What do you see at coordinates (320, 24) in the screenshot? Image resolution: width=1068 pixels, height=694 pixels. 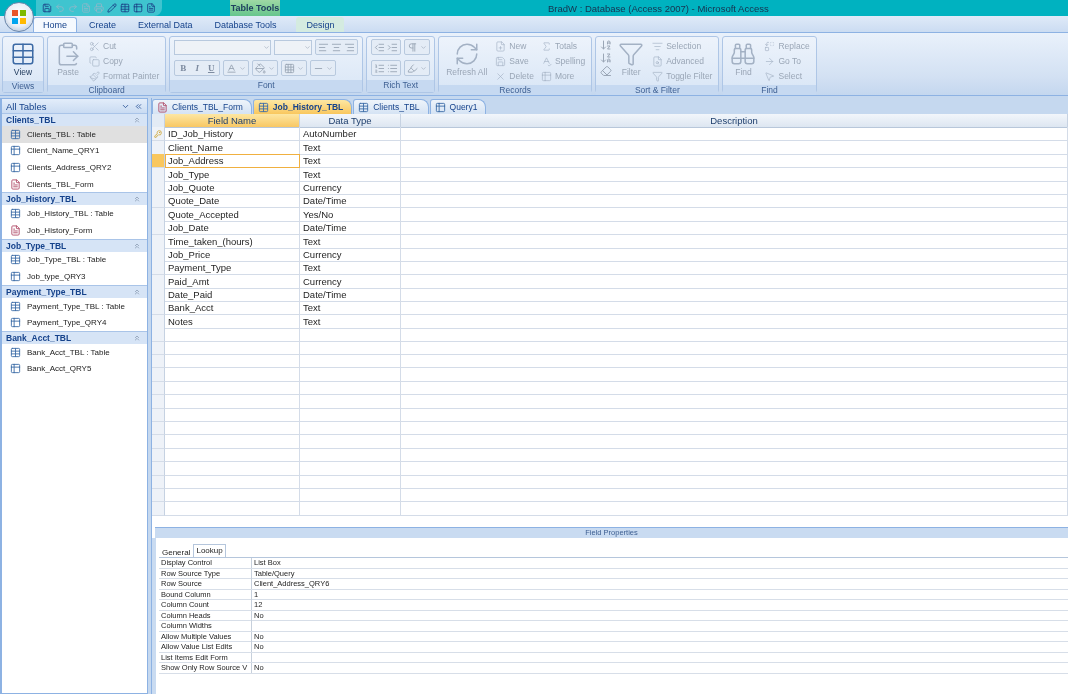 I see `ribbon-tab: Design` at bounding box center [320, 24].